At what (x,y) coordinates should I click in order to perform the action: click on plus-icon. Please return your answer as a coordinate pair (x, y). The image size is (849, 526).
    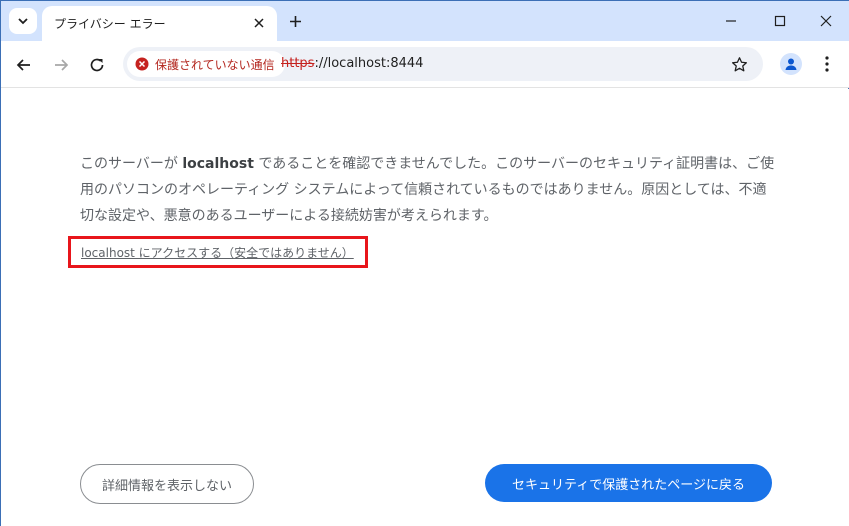
    Looking at the image, I should click on (295, 21).